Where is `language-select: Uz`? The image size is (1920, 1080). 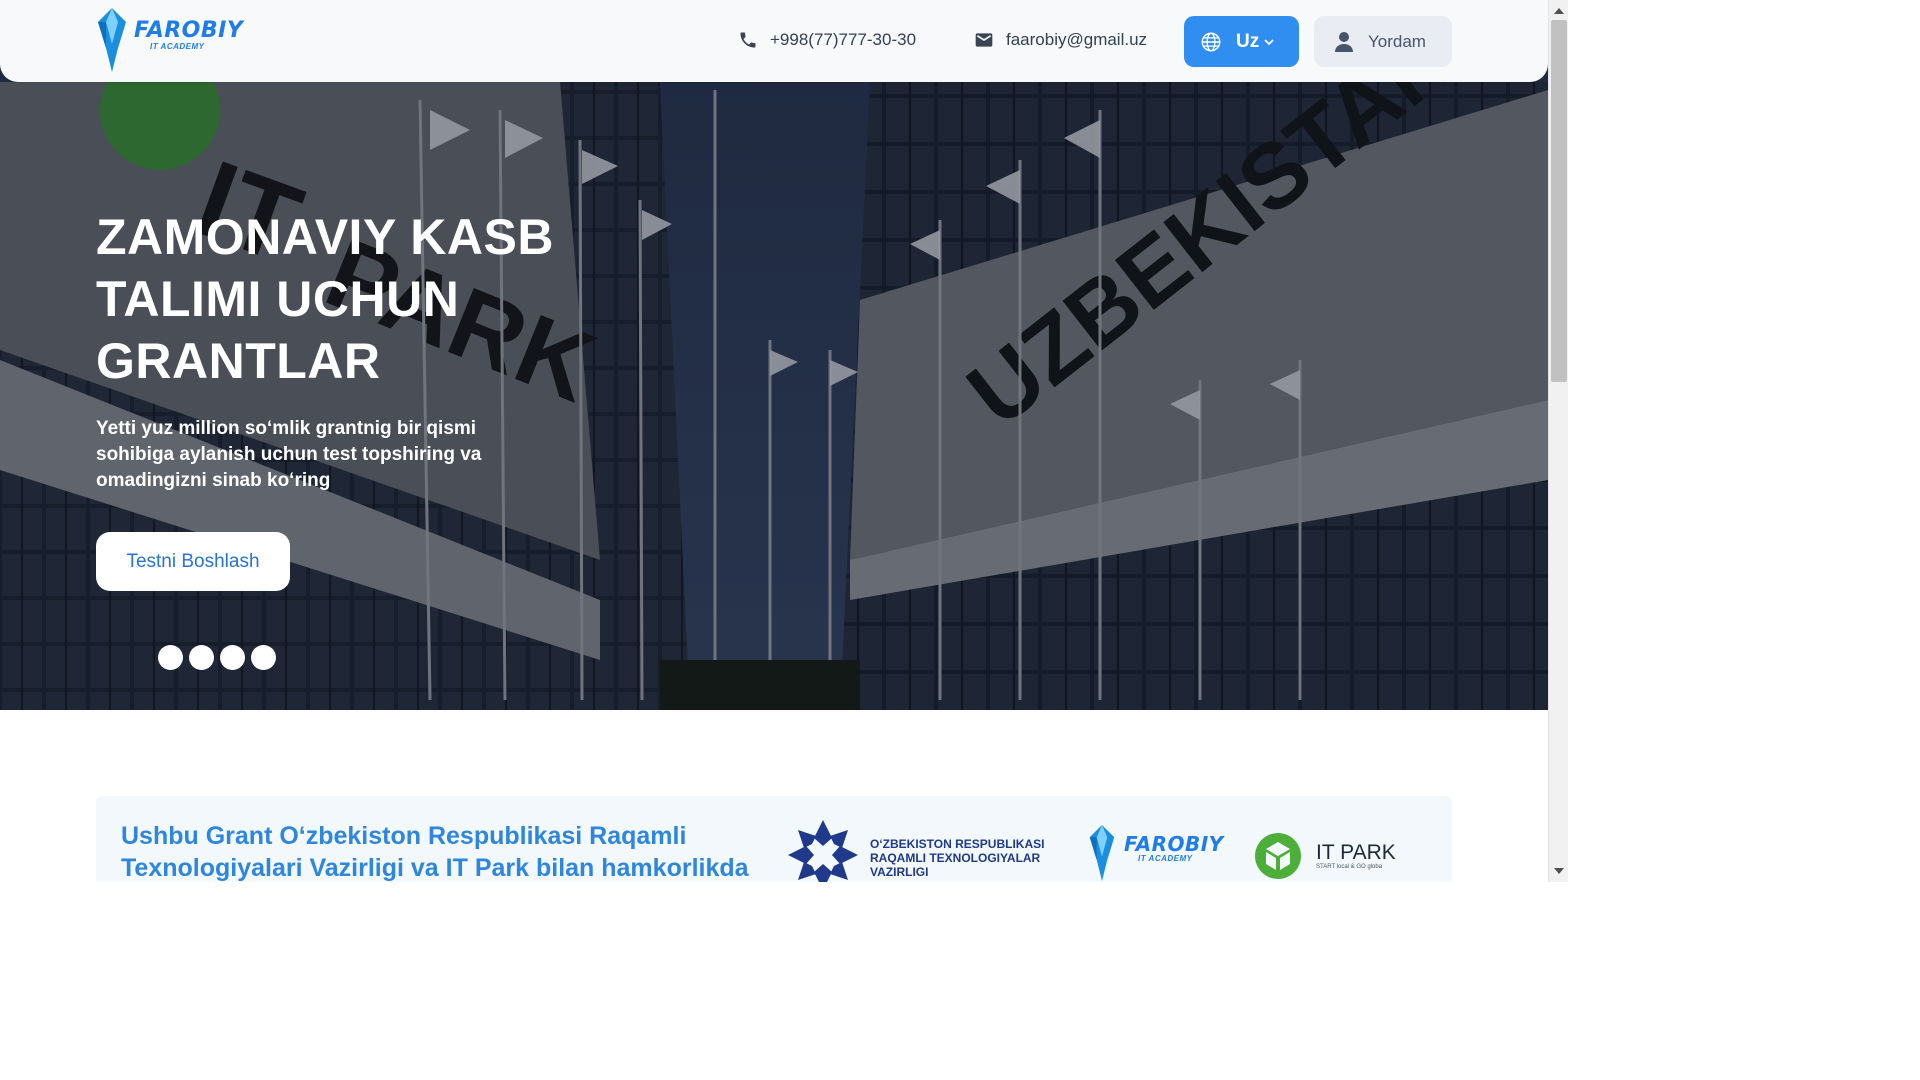
language-select: Uz is located at coordinates (1241, 41).